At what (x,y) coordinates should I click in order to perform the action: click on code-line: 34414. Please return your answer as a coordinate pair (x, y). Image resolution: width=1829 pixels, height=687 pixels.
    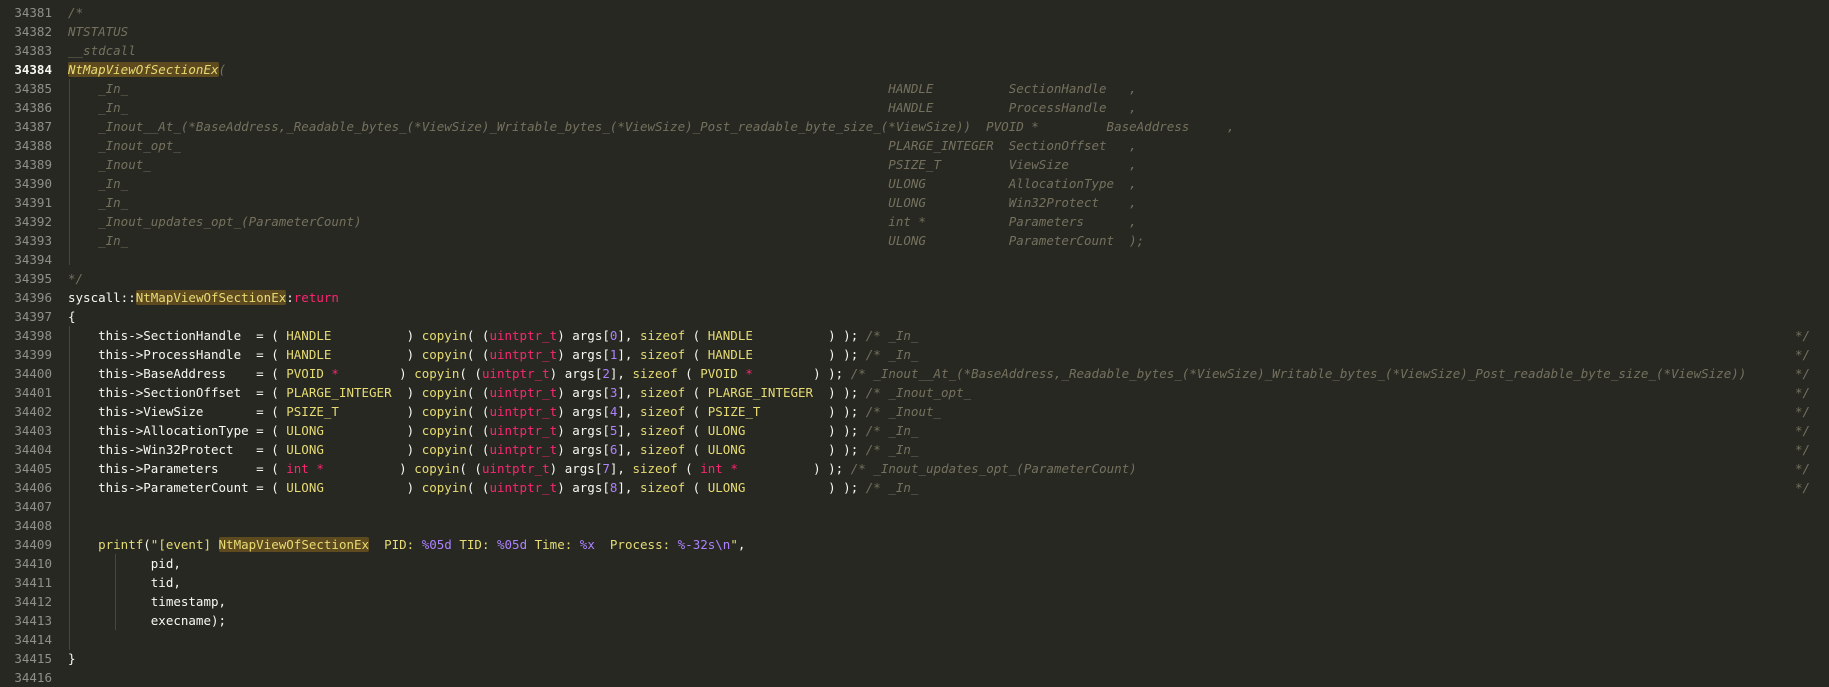
    Looking at the image, I should click on (914, 639).